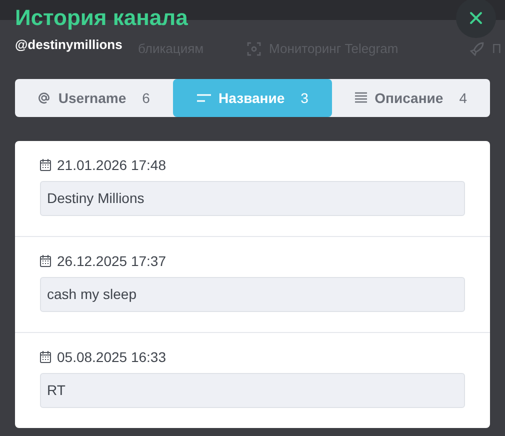 The width and height of the screenshot is (505, 436). I want to click on paragraph-icon, so click(360, 98).